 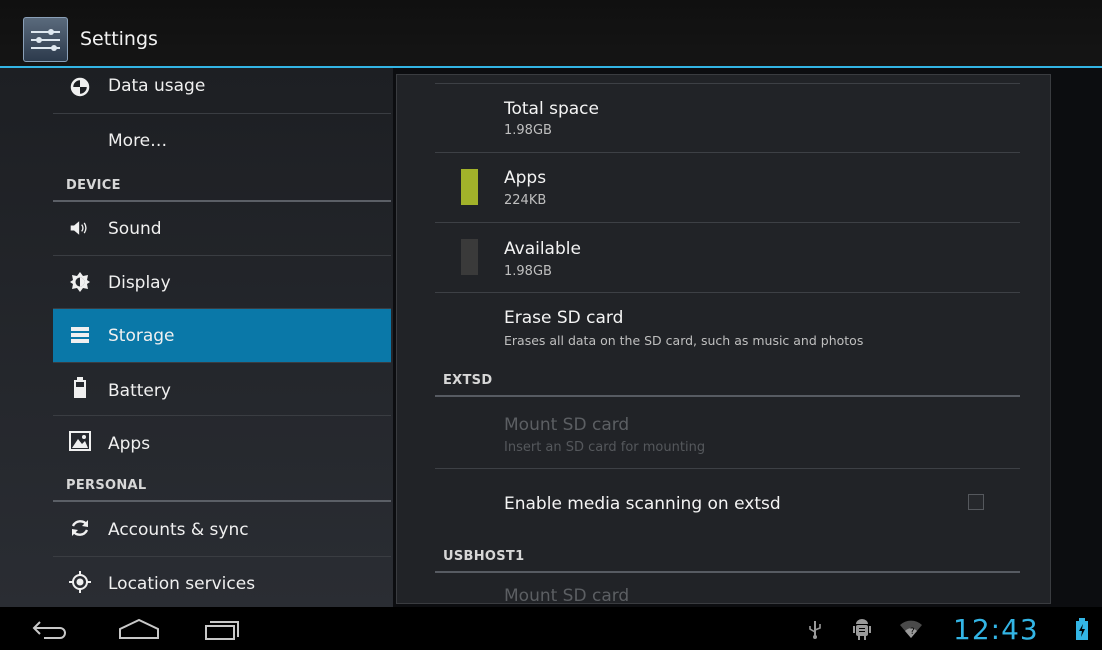 I want to click on apps-color-swatch, so click(x=469, y=187).